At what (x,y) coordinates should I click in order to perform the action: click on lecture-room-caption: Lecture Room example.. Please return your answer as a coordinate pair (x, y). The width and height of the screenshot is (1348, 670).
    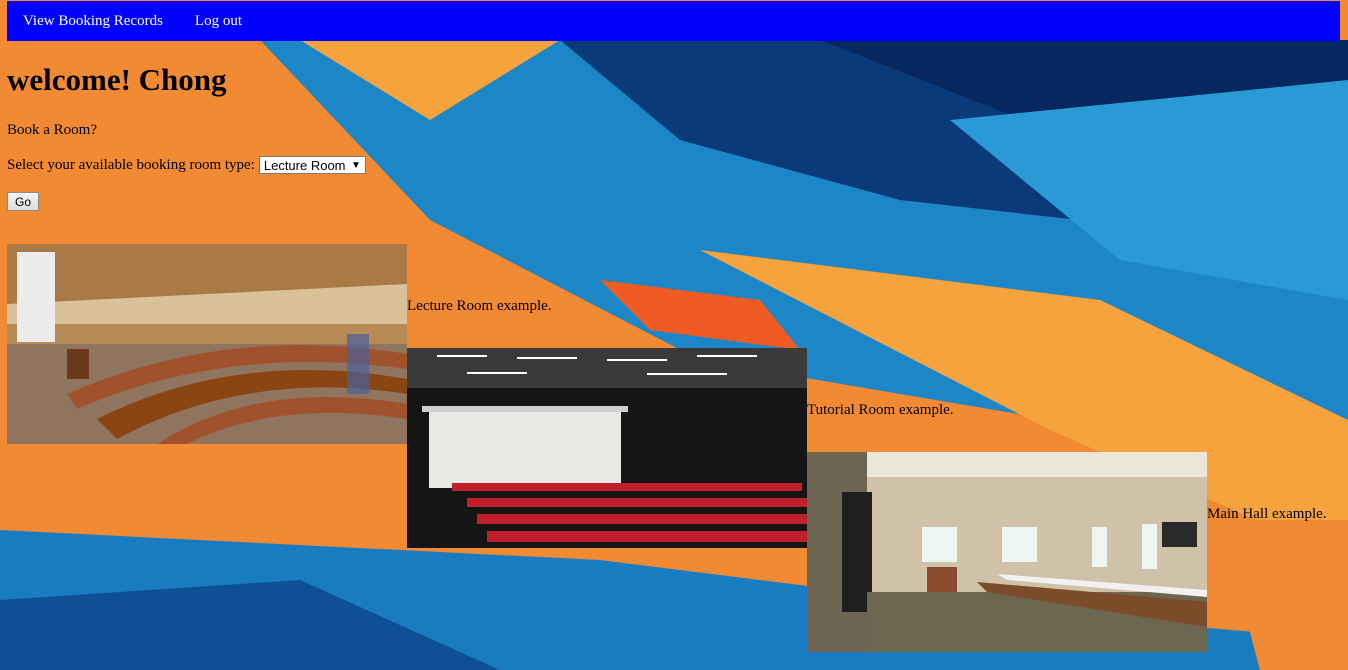
    Looking at the image, I should click on (479, 306).